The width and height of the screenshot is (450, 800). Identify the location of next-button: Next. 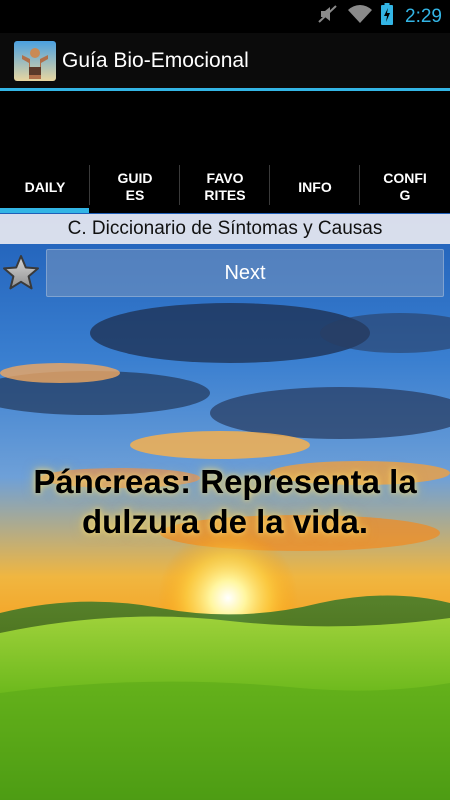
(245, 273).